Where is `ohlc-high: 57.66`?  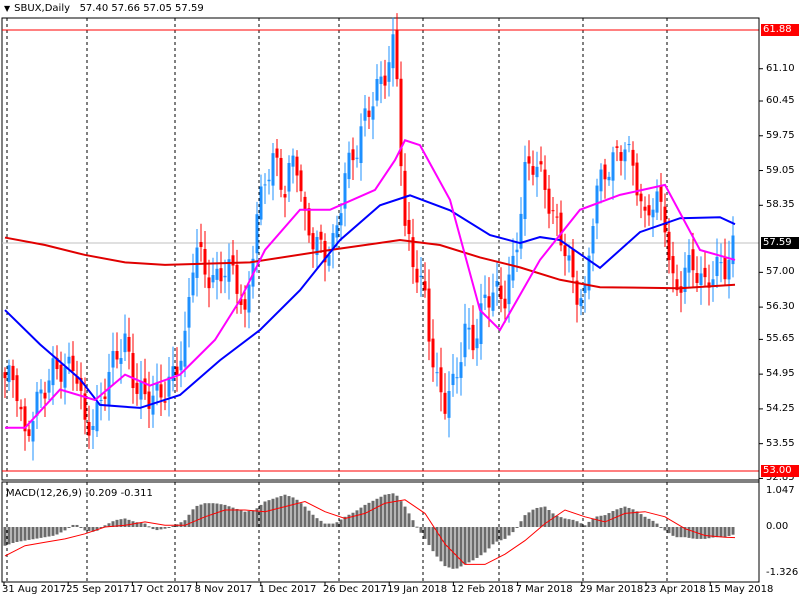 ohlc-high: 57.66 is located at coordinates (126, 8).